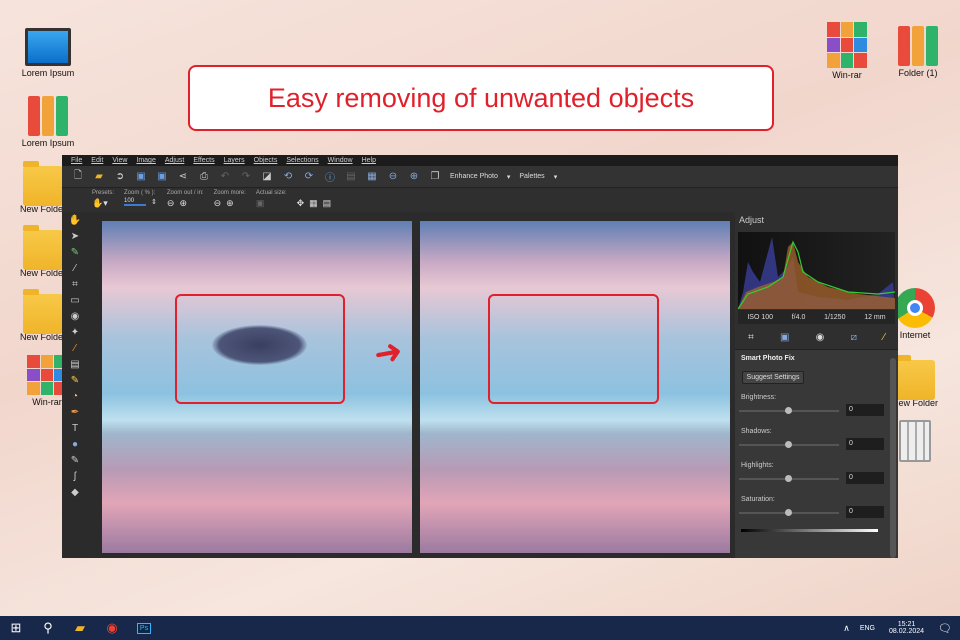 Image resolution: width=960 pixels, height=640 pixels. I want to click on straighten-icon: ⧄, so click(854, 337).